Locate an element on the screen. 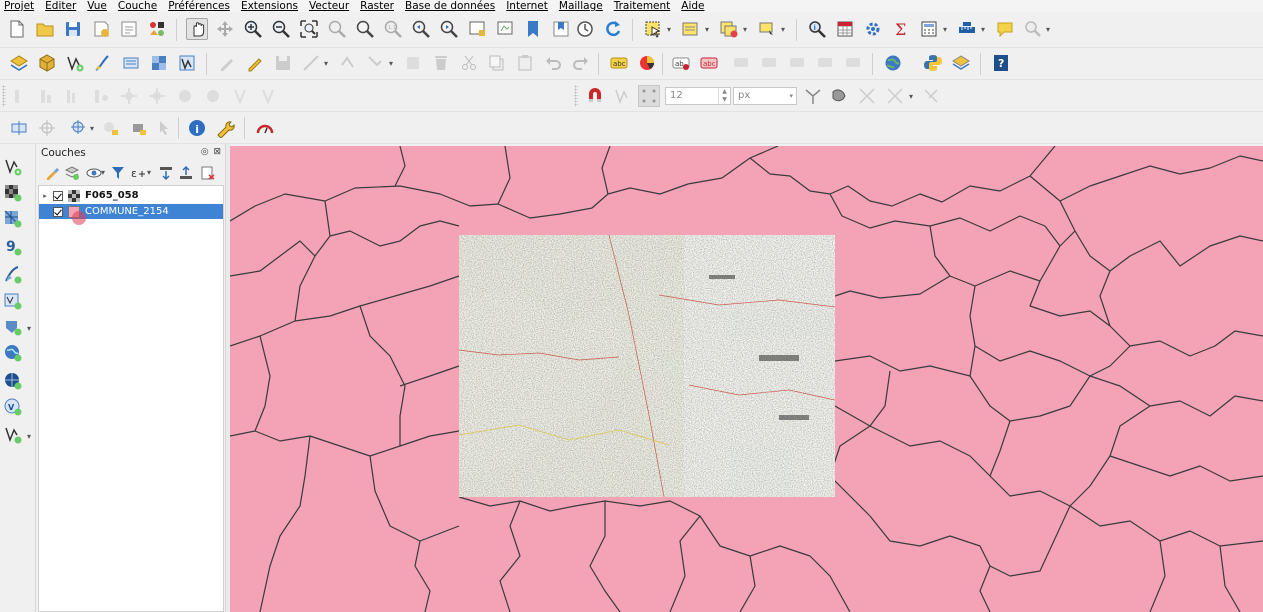 This screenshot has height=612, width=1263. new-print-layout-icon is located at coordinates (101, 29).